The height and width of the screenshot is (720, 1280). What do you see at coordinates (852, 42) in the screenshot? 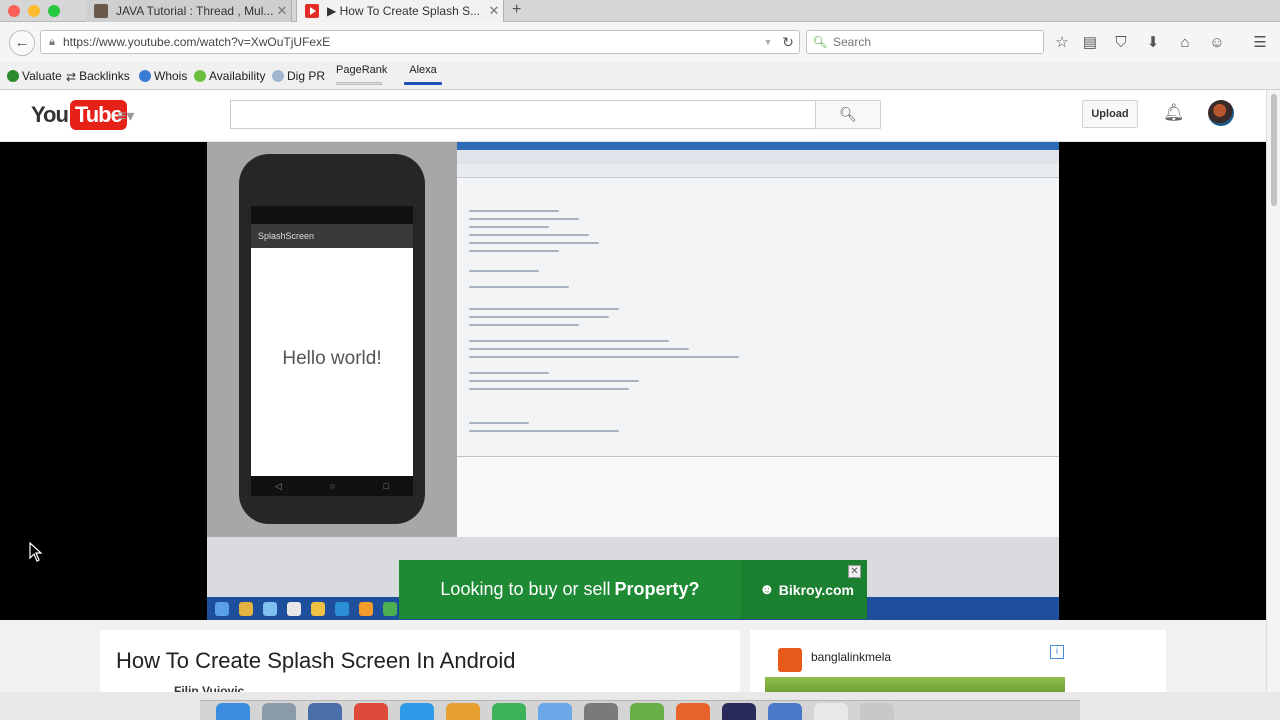
I see `search-placeholder: Search` at bounding box center [852, 42].